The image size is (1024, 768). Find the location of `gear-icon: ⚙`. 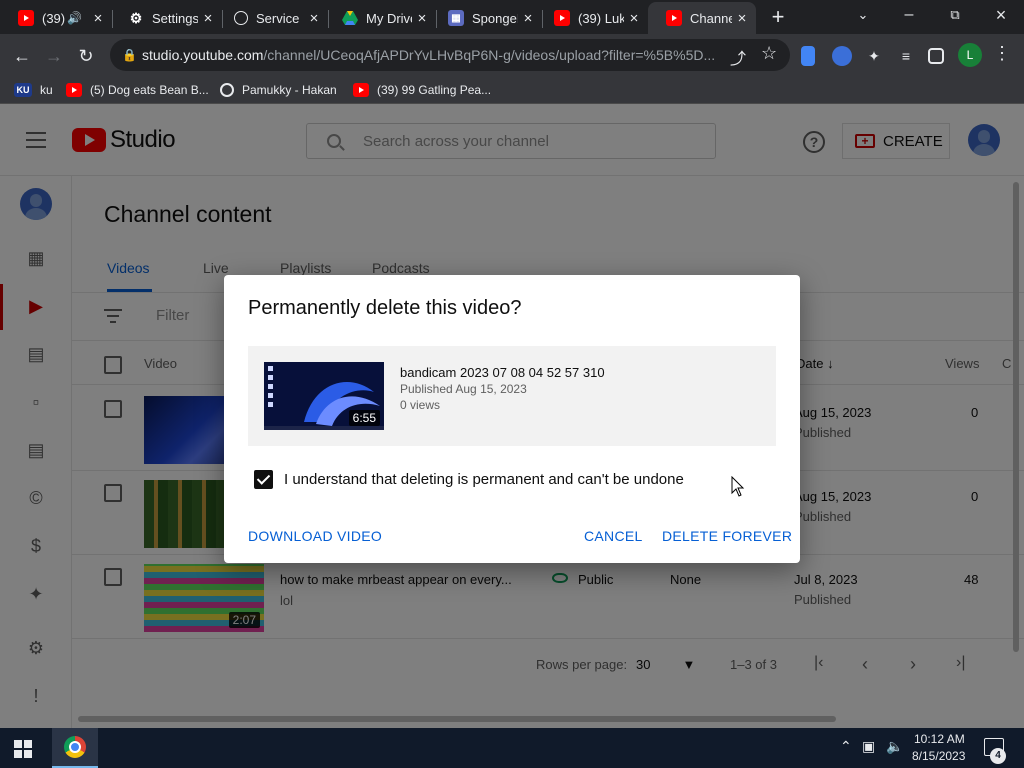

gear-icon: ⚙ is located at coordinates (136, 17).